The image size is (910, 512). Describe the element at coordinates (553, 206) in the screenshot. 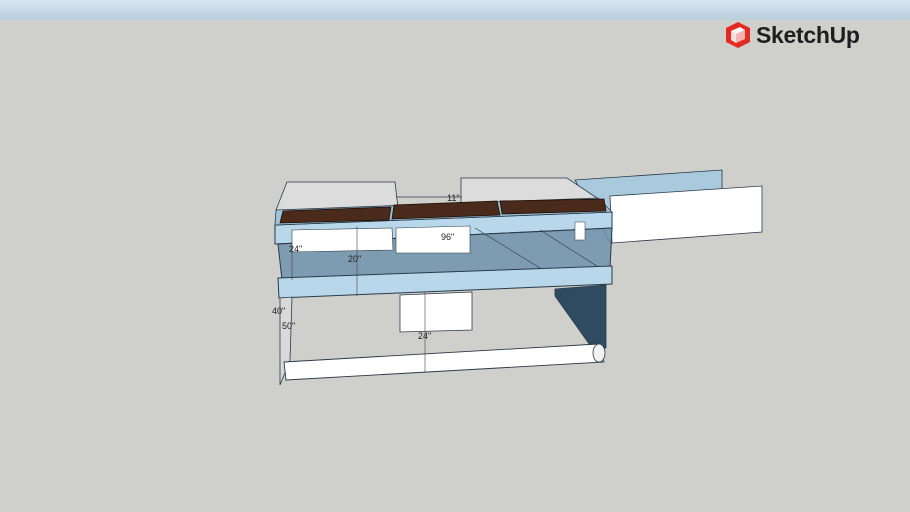

I see `soil-bed-right` at that location.